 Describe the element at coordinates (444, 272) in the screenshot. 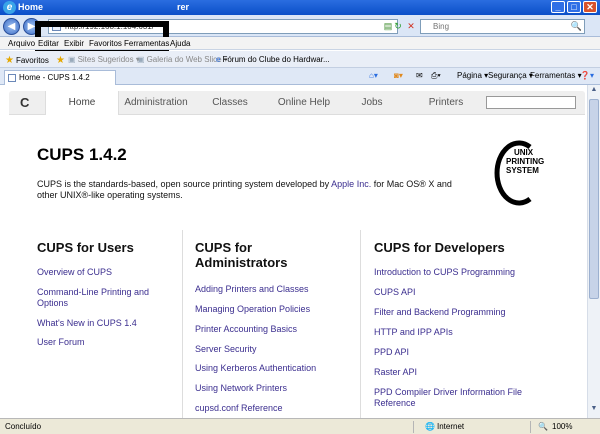

I see `link-cups-programming: Introduction to CUPS Programming` at that location.